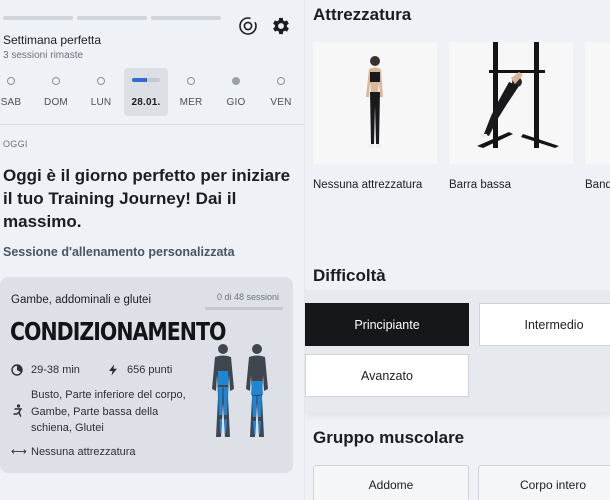 The height and width of the screenshot is (500, 610). I want to click on day-progress-bar, so click(146, 80).